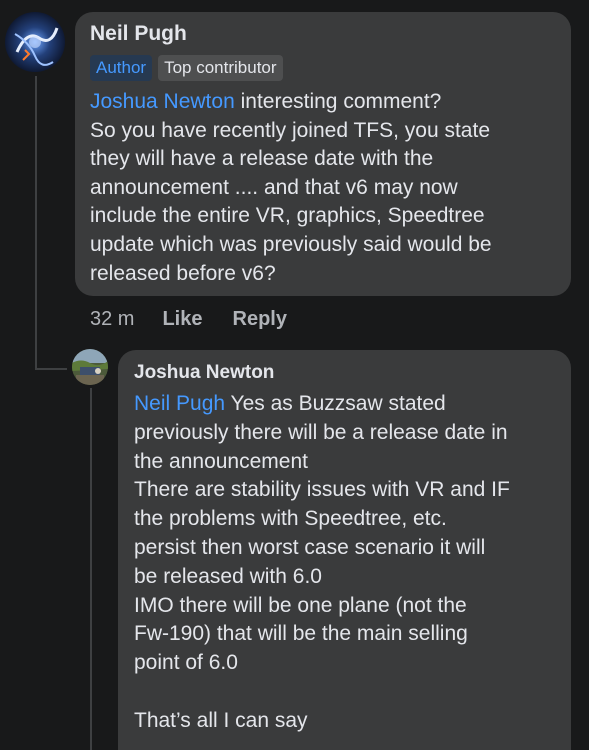  Describe the element at coordinates (179, 403) in the screenshot. I see `mention-neil-pugh: Neil Pugh` at that location.